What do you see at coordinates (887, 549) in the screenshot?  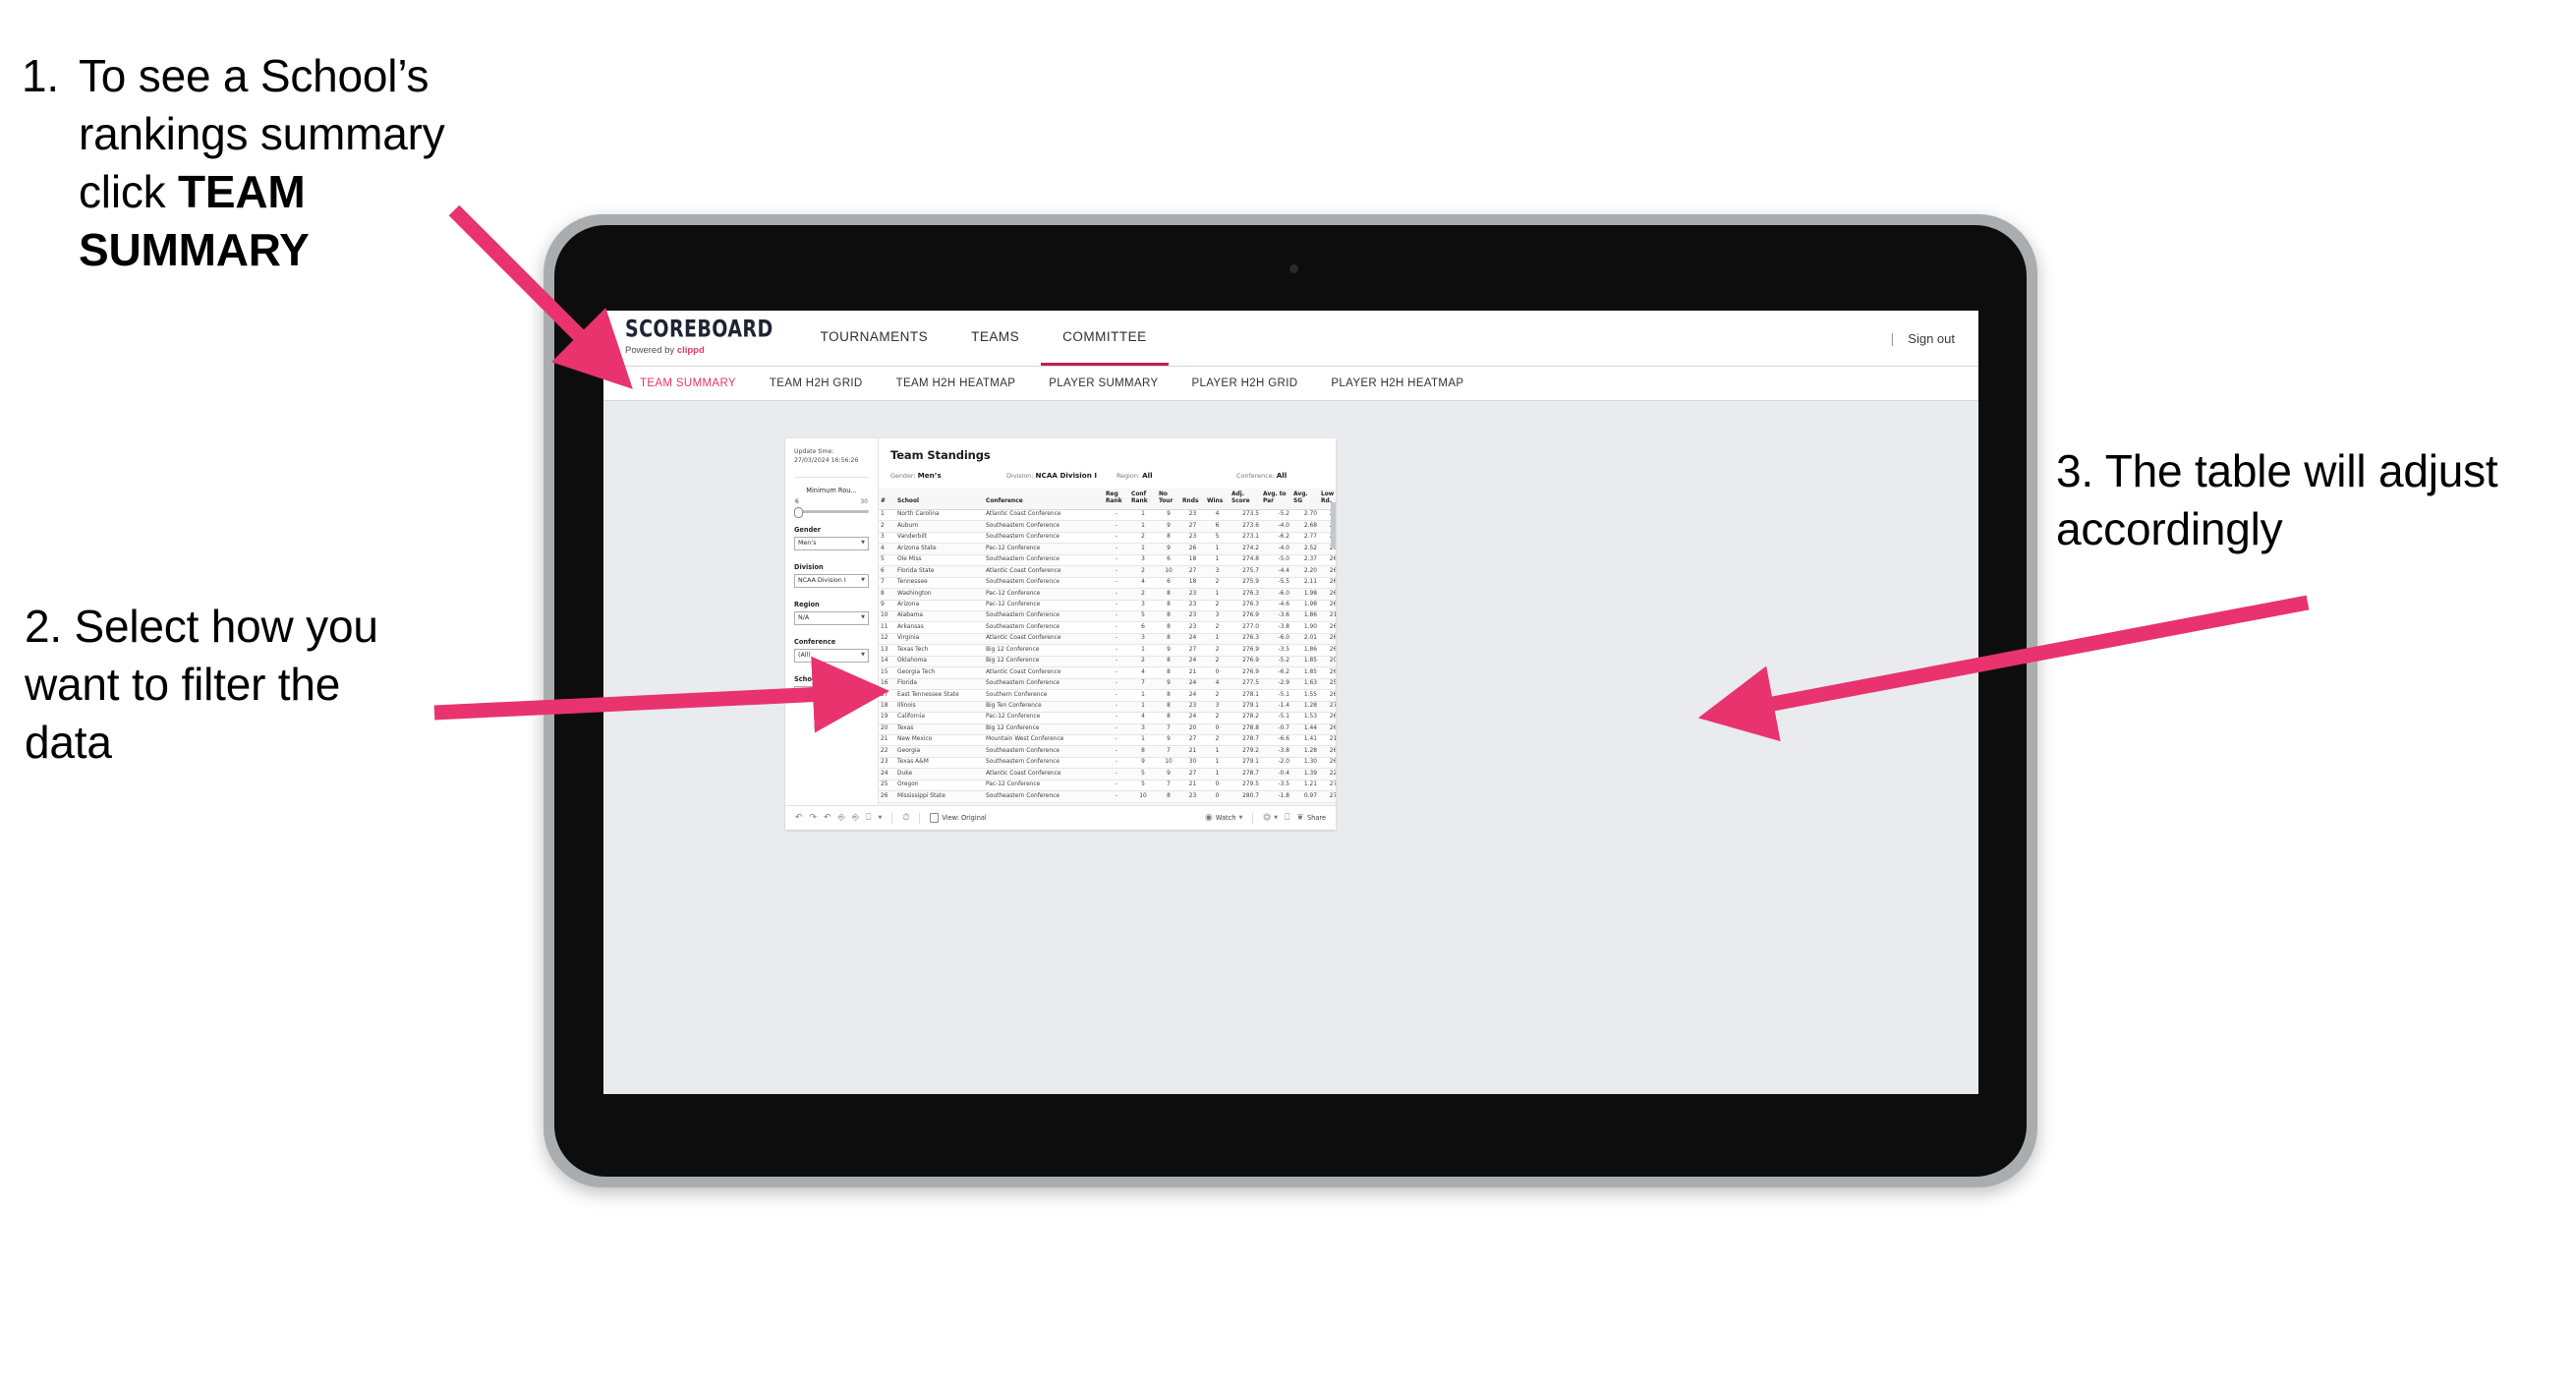 I see `cell-rank: 4` at bounding box center [887, 549].